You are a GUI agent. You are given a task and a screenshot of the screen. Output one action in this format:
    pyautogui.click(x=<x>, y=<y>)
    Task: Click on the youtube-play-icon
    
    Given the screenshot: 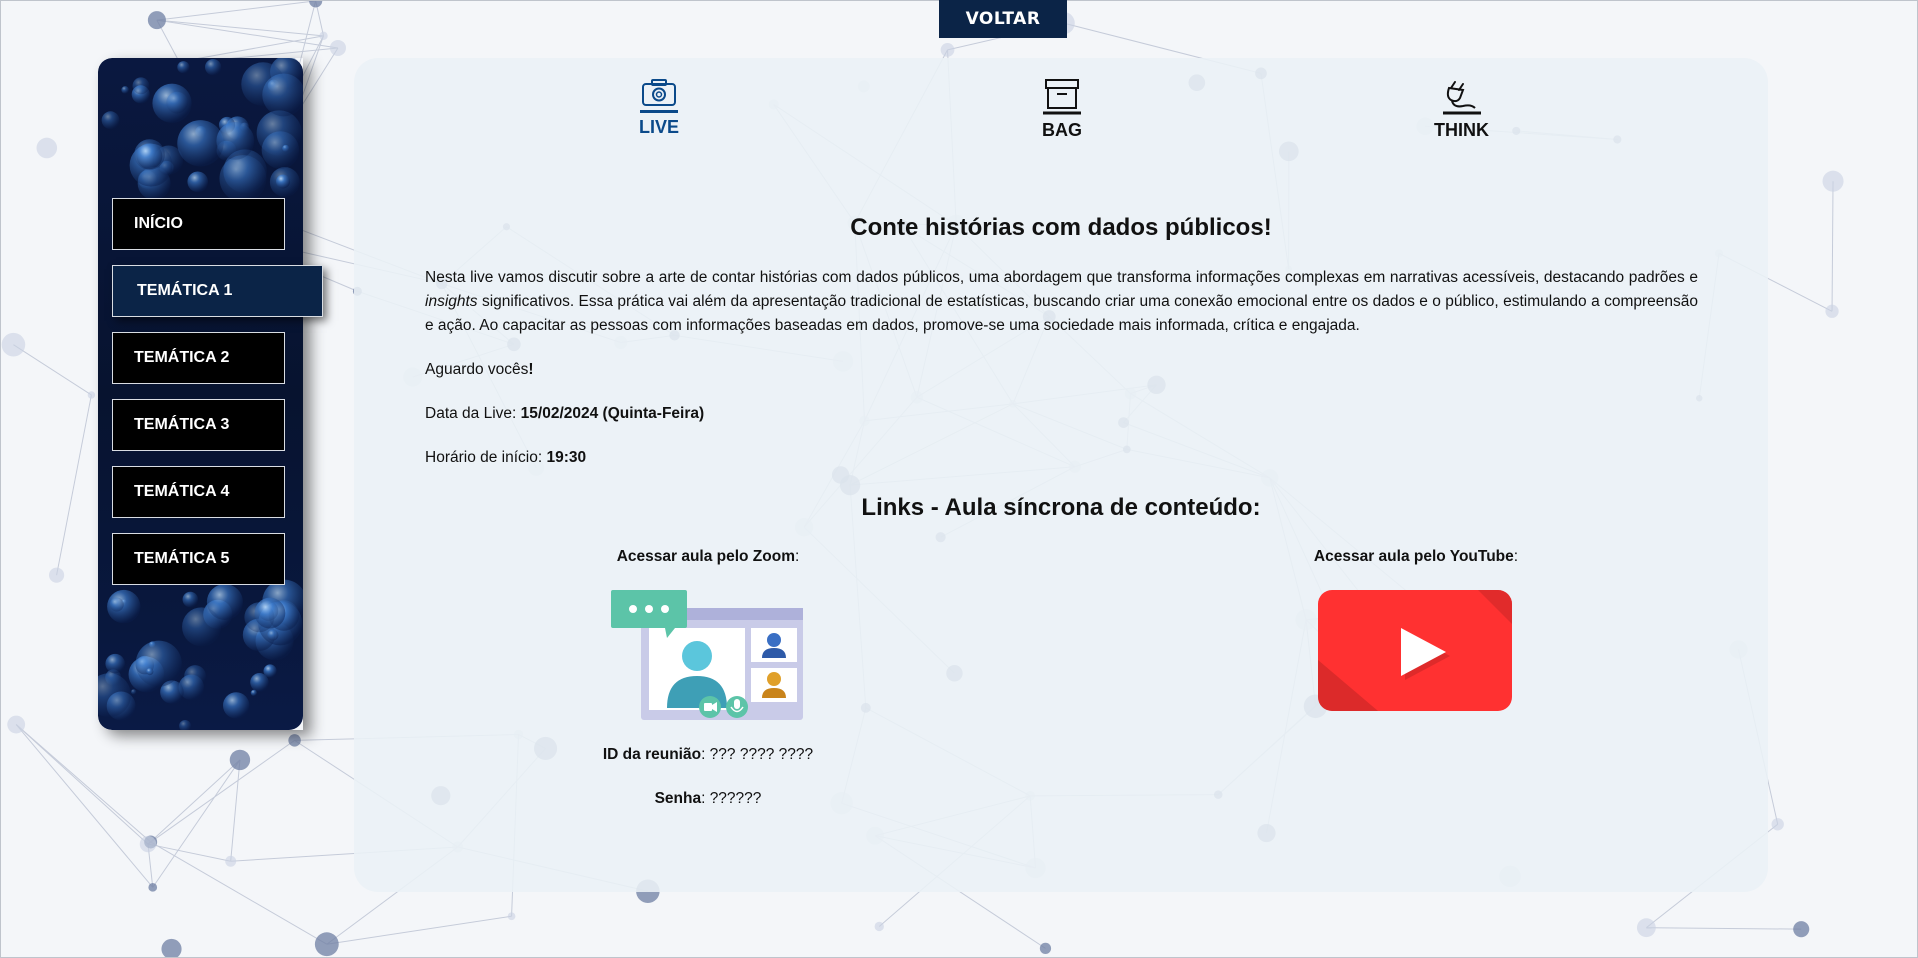 What is the action you would take?
    pyautogui.click(x=1415, y=650)
    